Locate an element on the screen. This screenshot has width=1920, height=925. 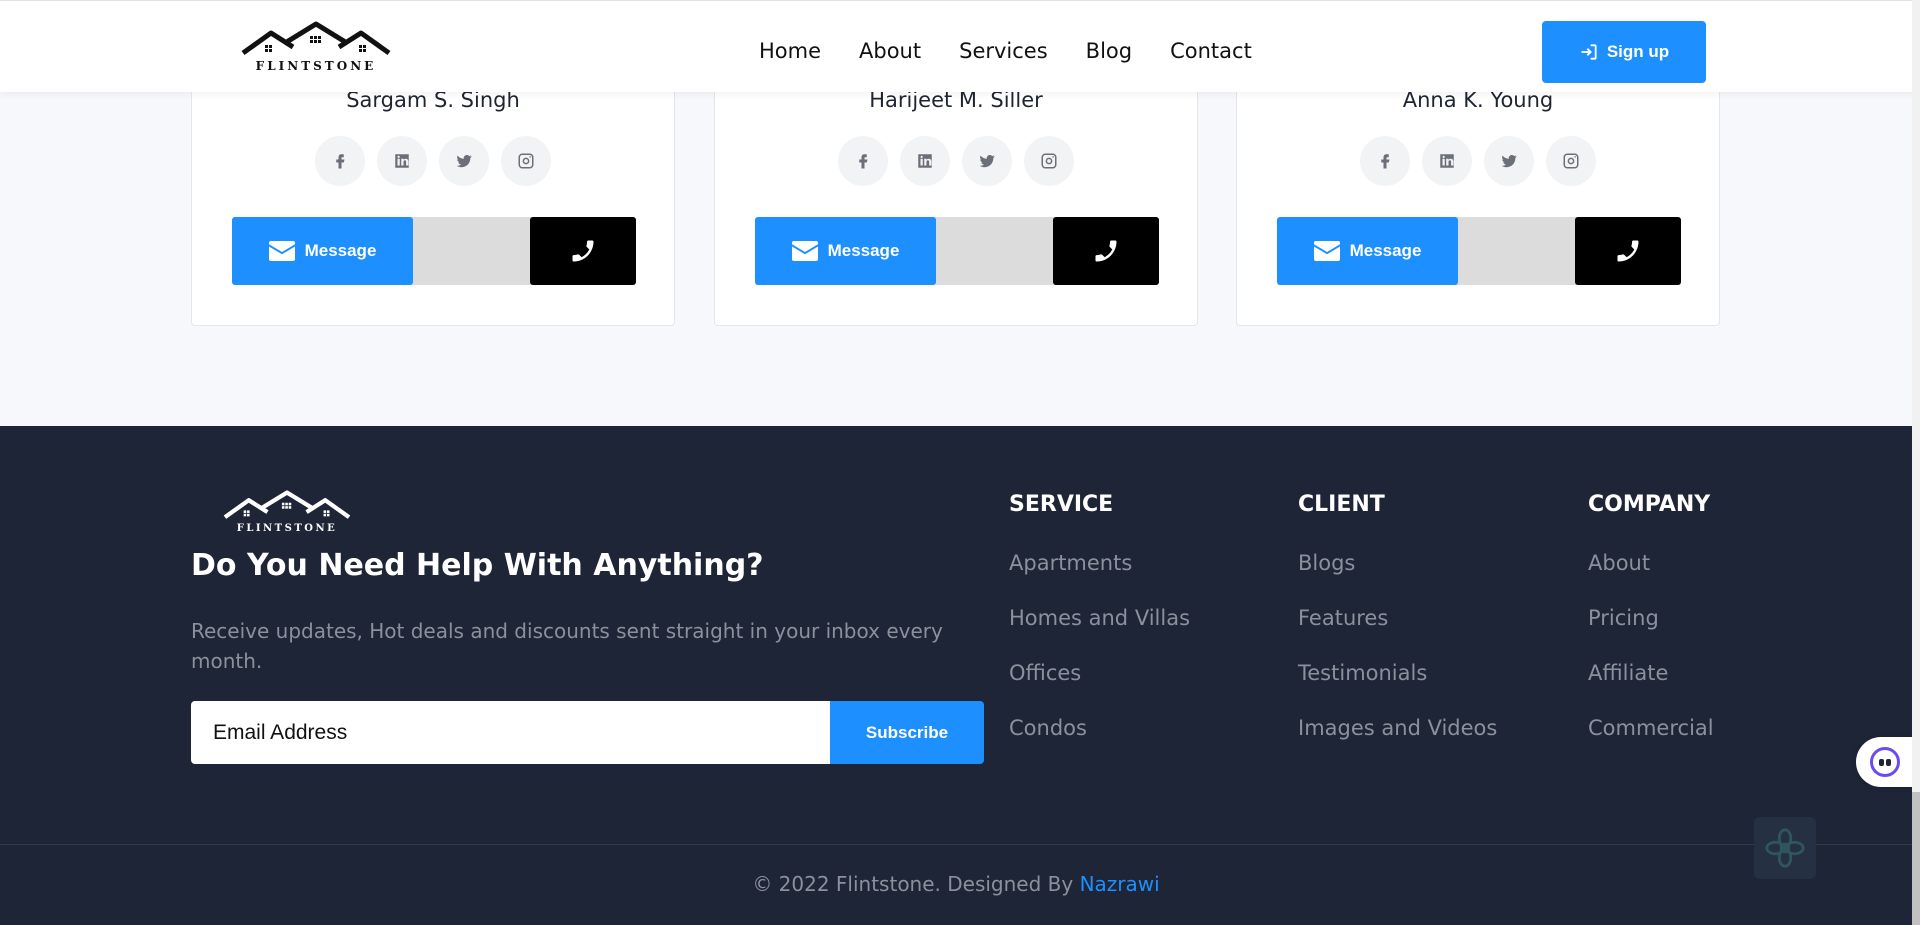
footer-link: Features is located at coordinates (1397, 633).